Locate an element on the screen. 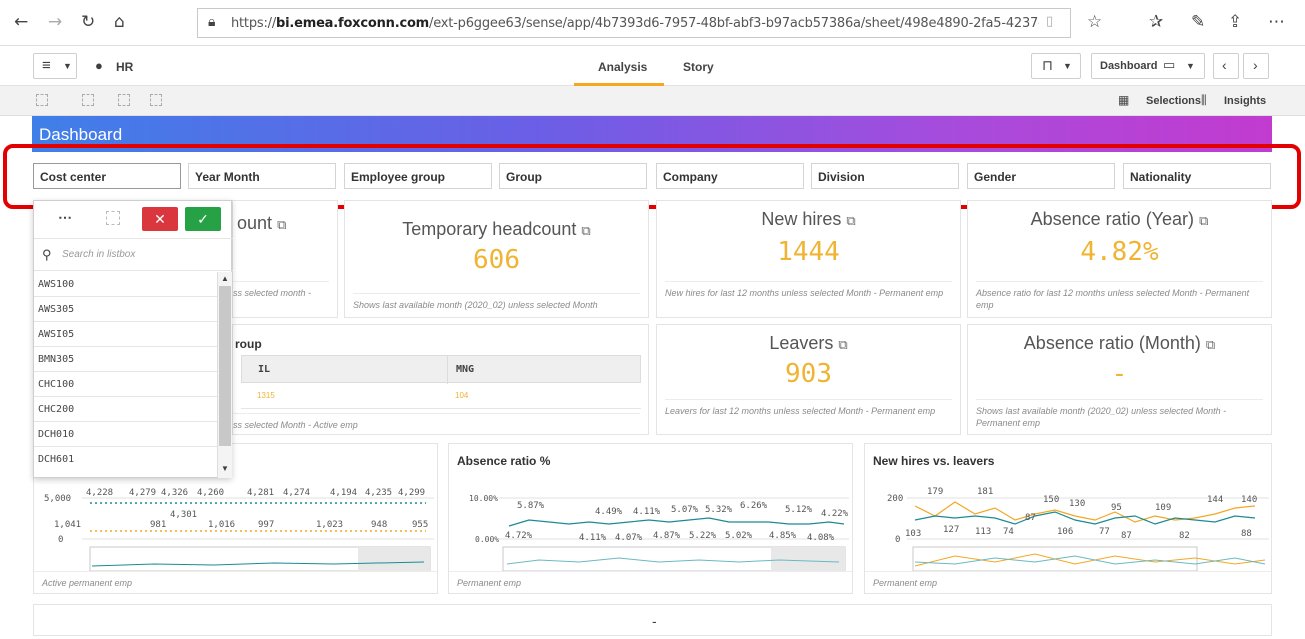  list-item: DCH601 is located at coordinates (125, 459).